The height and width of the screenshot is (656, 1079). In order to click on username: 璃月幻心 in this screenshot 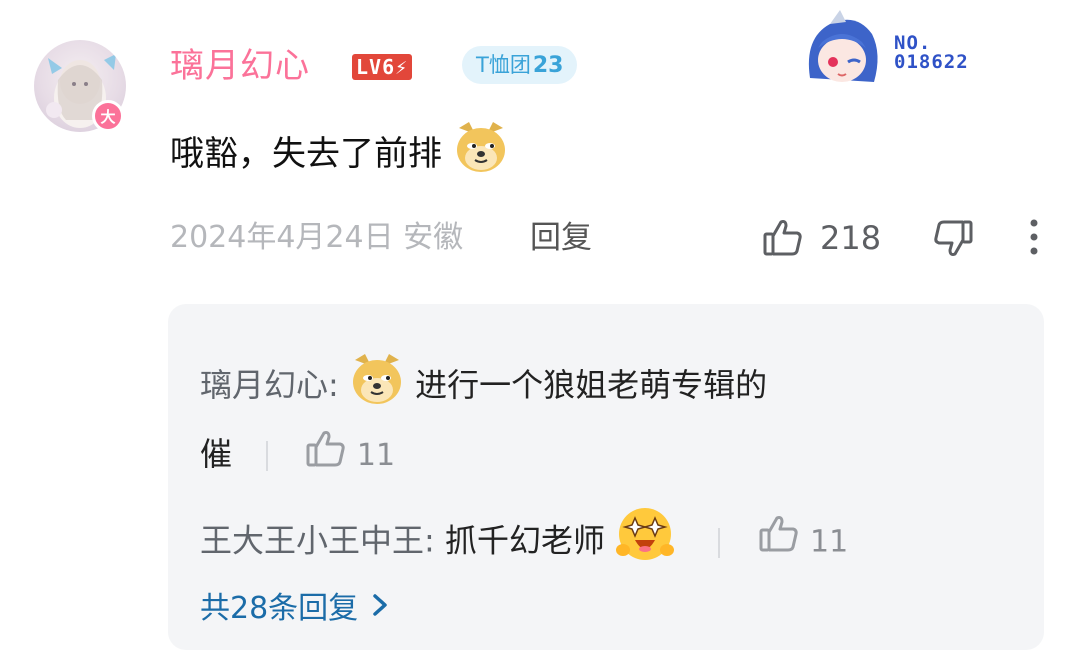, I will do `click(240, 66)`.